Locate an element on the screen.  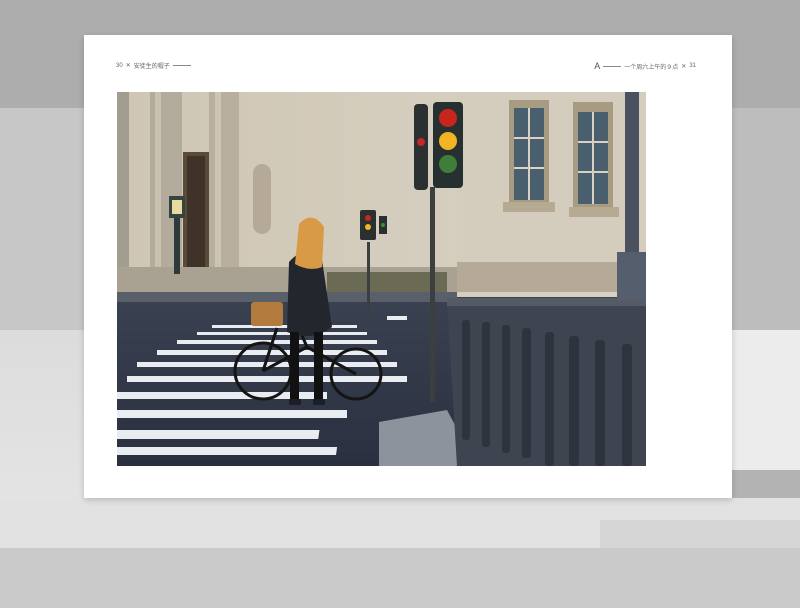
right-page-header: A 一个周六上午的９点 ✕ 31 is located at coordinates (645, 66).